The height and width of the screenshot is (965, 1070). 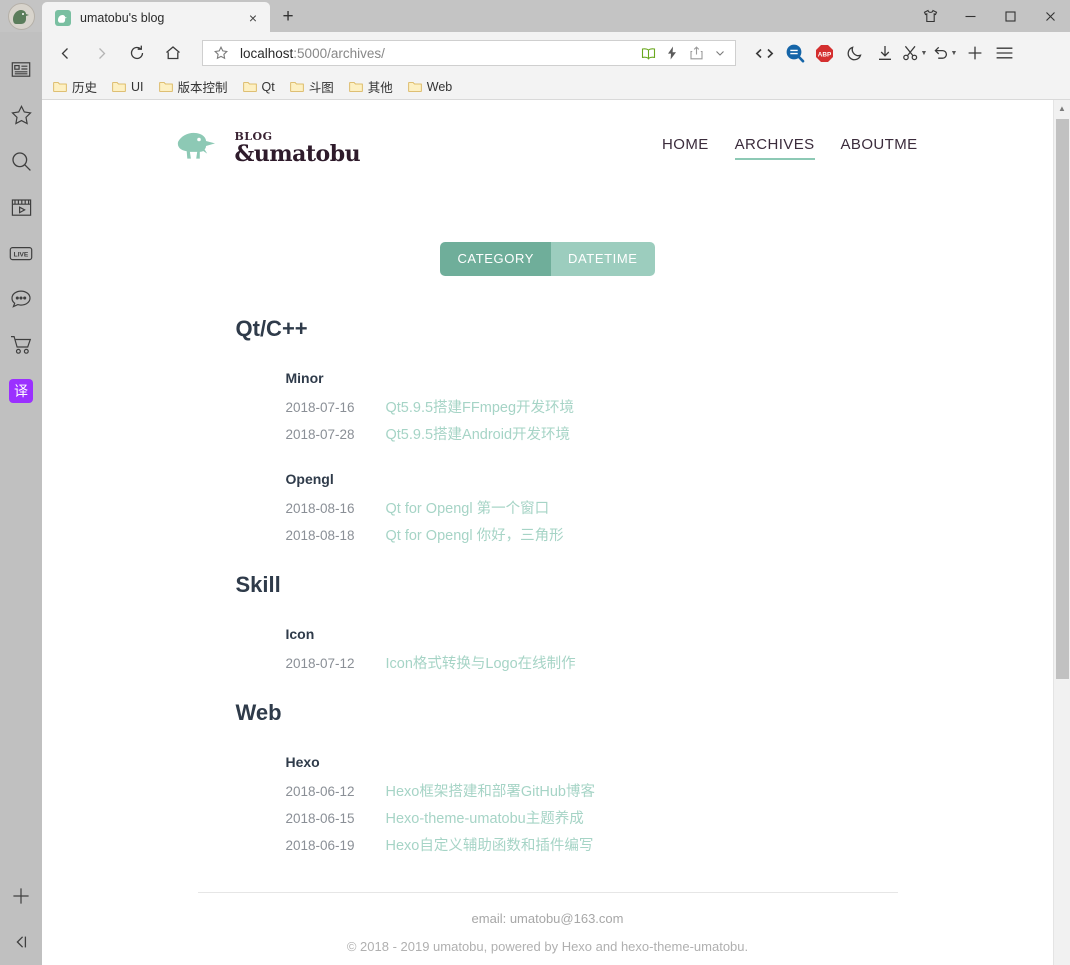 I want to click on video-icon, so click(x=21, y=207).